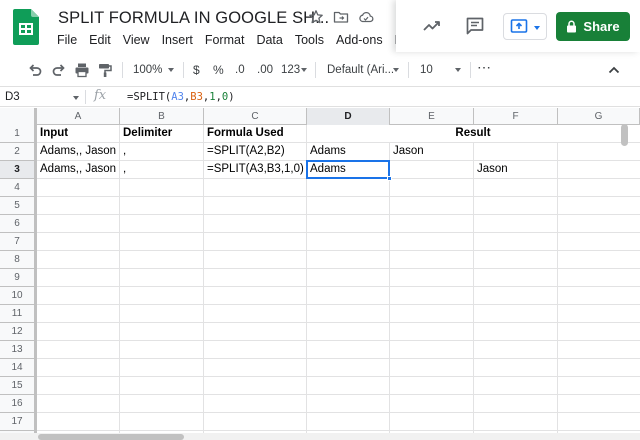 Image resolution: width=640 pixels, height=440 pixels. I want to click on menu-view: View, so click(136, 40).